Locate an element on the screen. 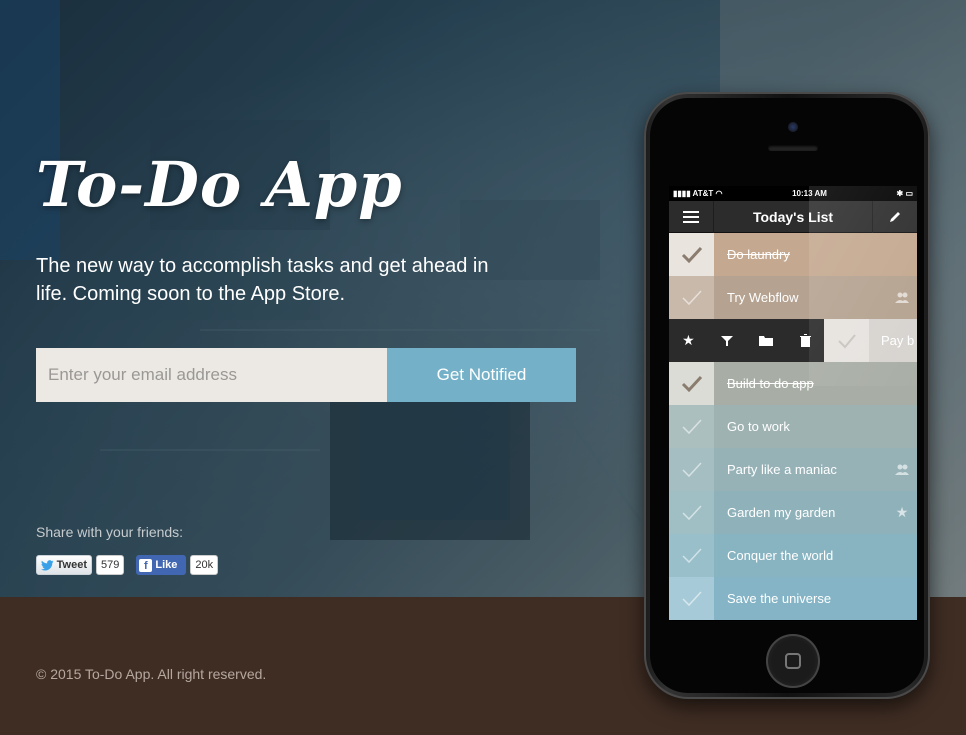 The image size is (966, 735). footer-copyright: © 2015 To-Do App. All right reserved. is located at coordinates (151, 674).